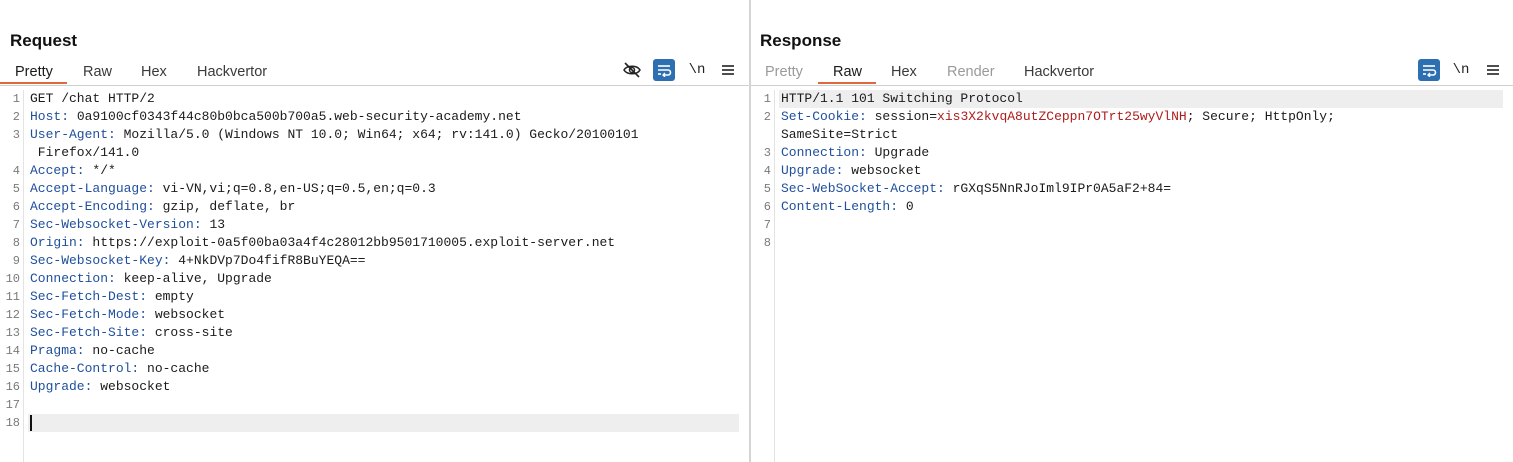 Image resolution: width=1513 pixels, height=462 pixels. Describe the element at coordinates (64, 170) in the screenshot. I see `code-line: 4 Accept: */*` at that location.